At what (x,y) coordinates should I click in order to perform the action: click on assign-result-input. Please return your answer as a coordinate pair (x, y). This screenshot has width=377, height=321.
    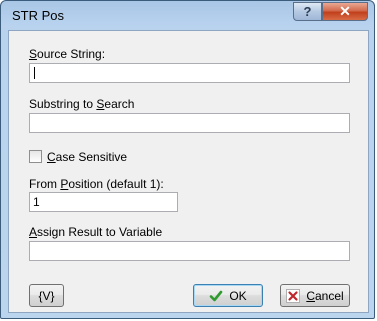
    Looking at the image, I should click on (189, 251).